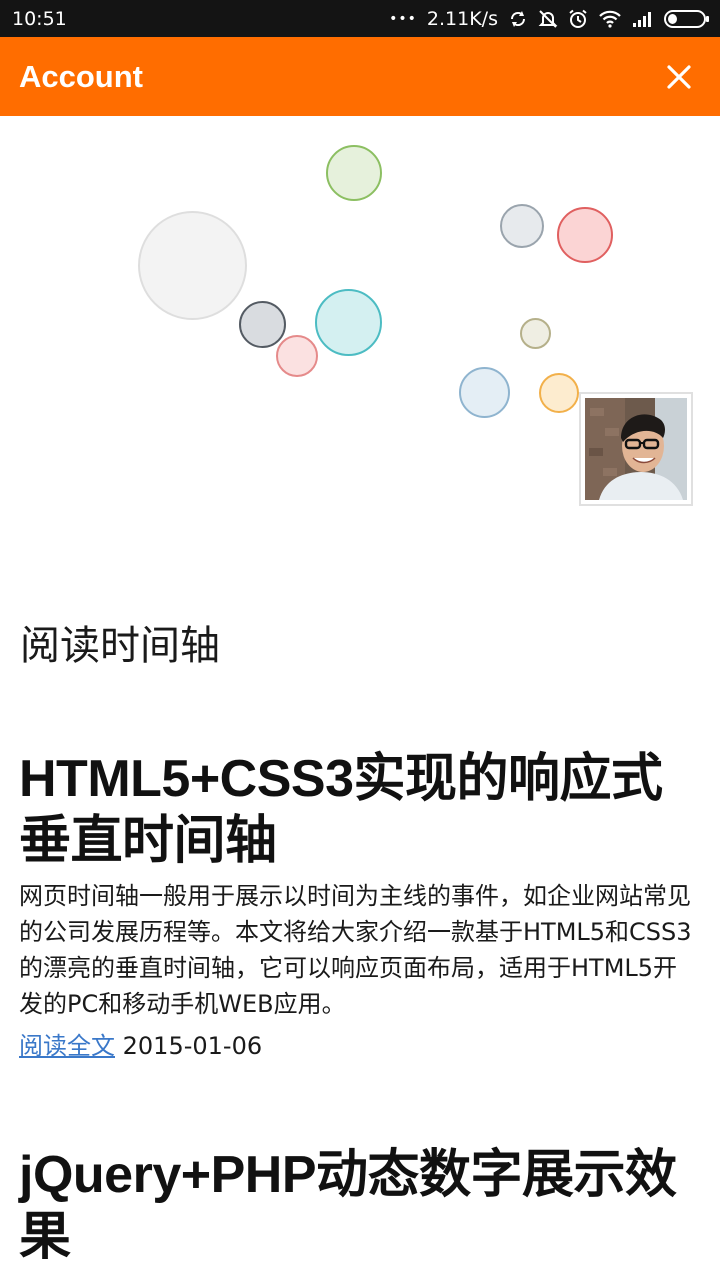  Describe the element at coordinates (360, 810) in the screenshot. I see `article-title: HTML5+CSS3实现的响应式垂直时间轴` at that location.